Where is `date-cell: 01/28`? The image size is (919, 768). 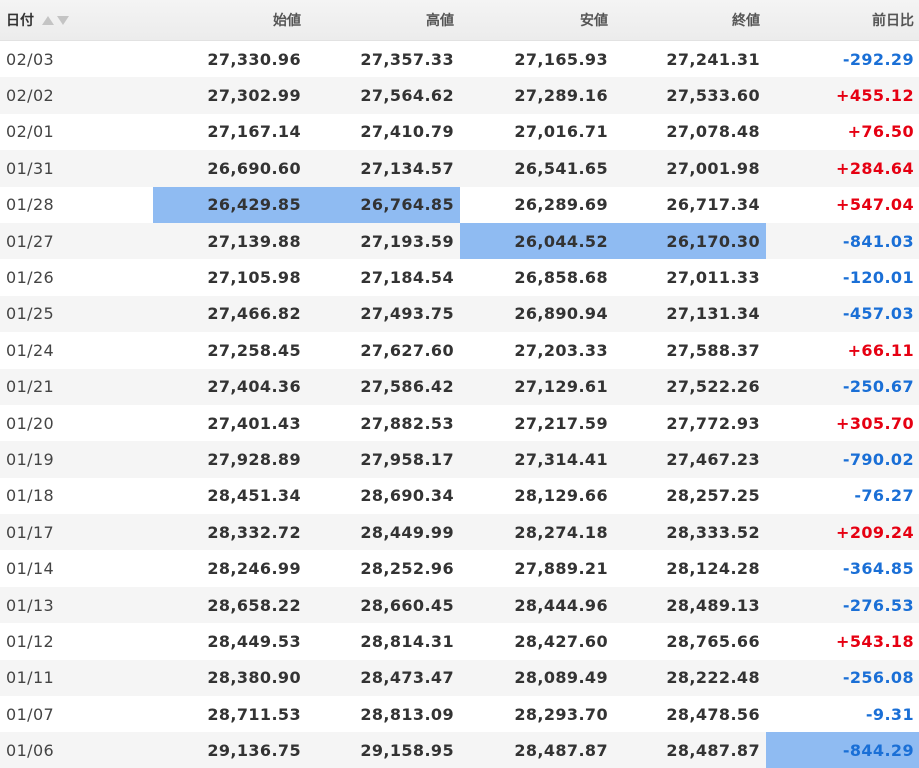
date-cell: 01/28 is located at coordinates (30, 205).